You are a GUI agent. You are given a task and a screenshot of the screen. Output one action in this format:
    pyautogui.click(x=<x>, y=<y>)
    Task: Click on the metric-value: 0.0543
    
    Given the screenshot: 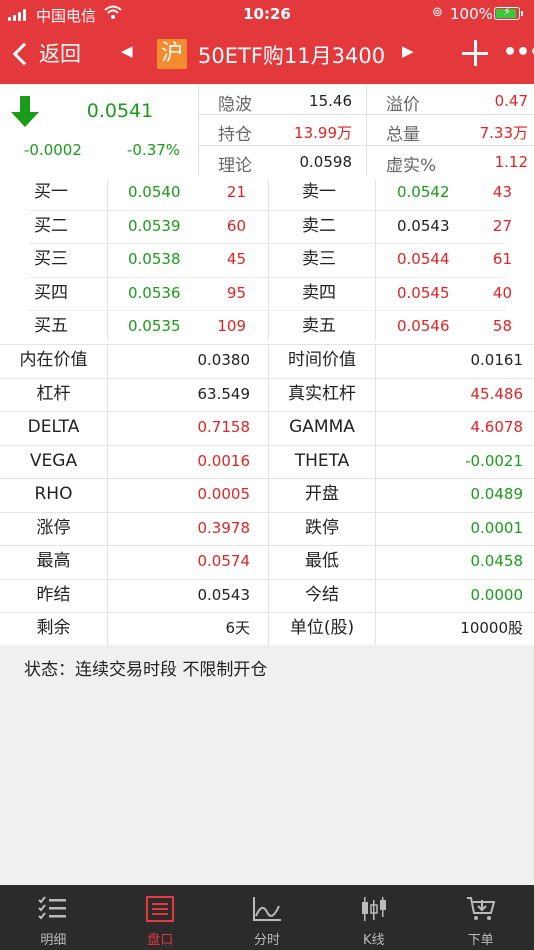 What is the action you would take?
    pyautogui.click(x=224, y=594)
    